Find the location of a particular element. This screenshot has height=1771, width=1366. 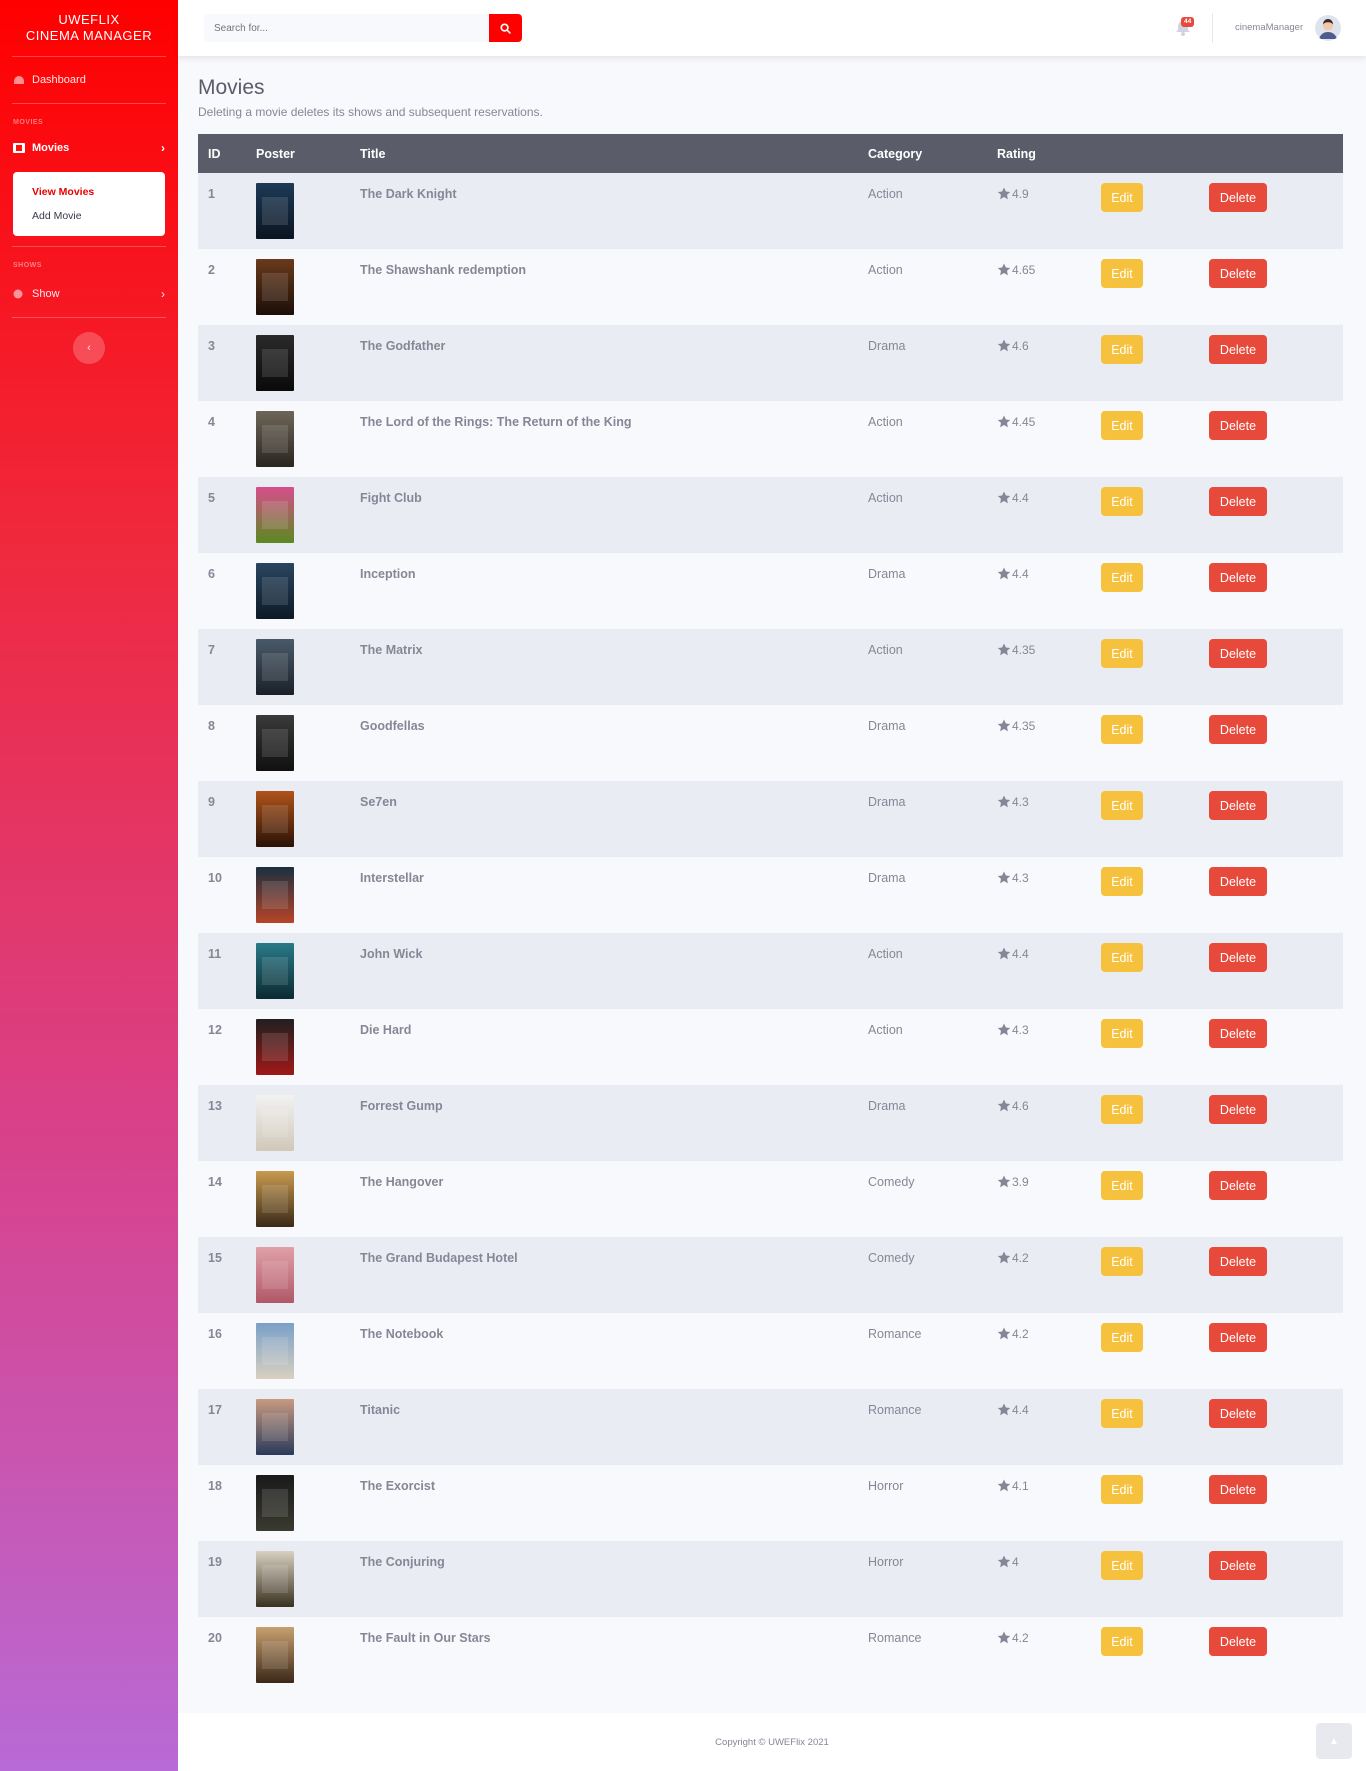

submenu-view-movies: View Movies is located at coordinates (89, 192).